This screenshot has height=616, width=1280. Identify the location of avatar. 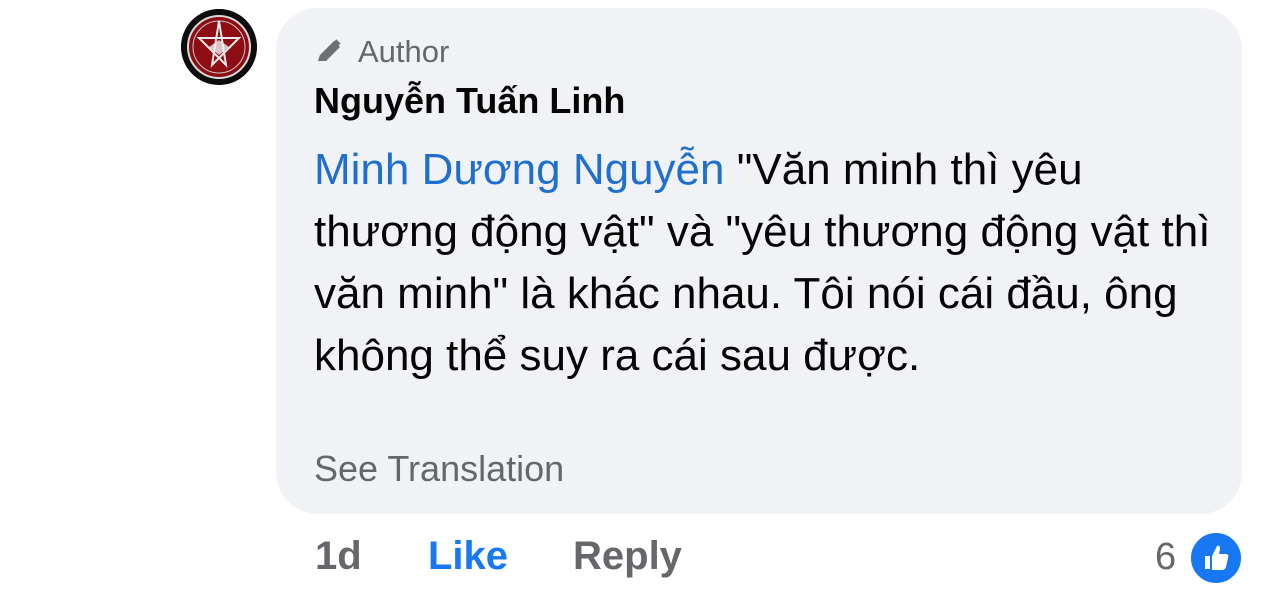
(219, 47).